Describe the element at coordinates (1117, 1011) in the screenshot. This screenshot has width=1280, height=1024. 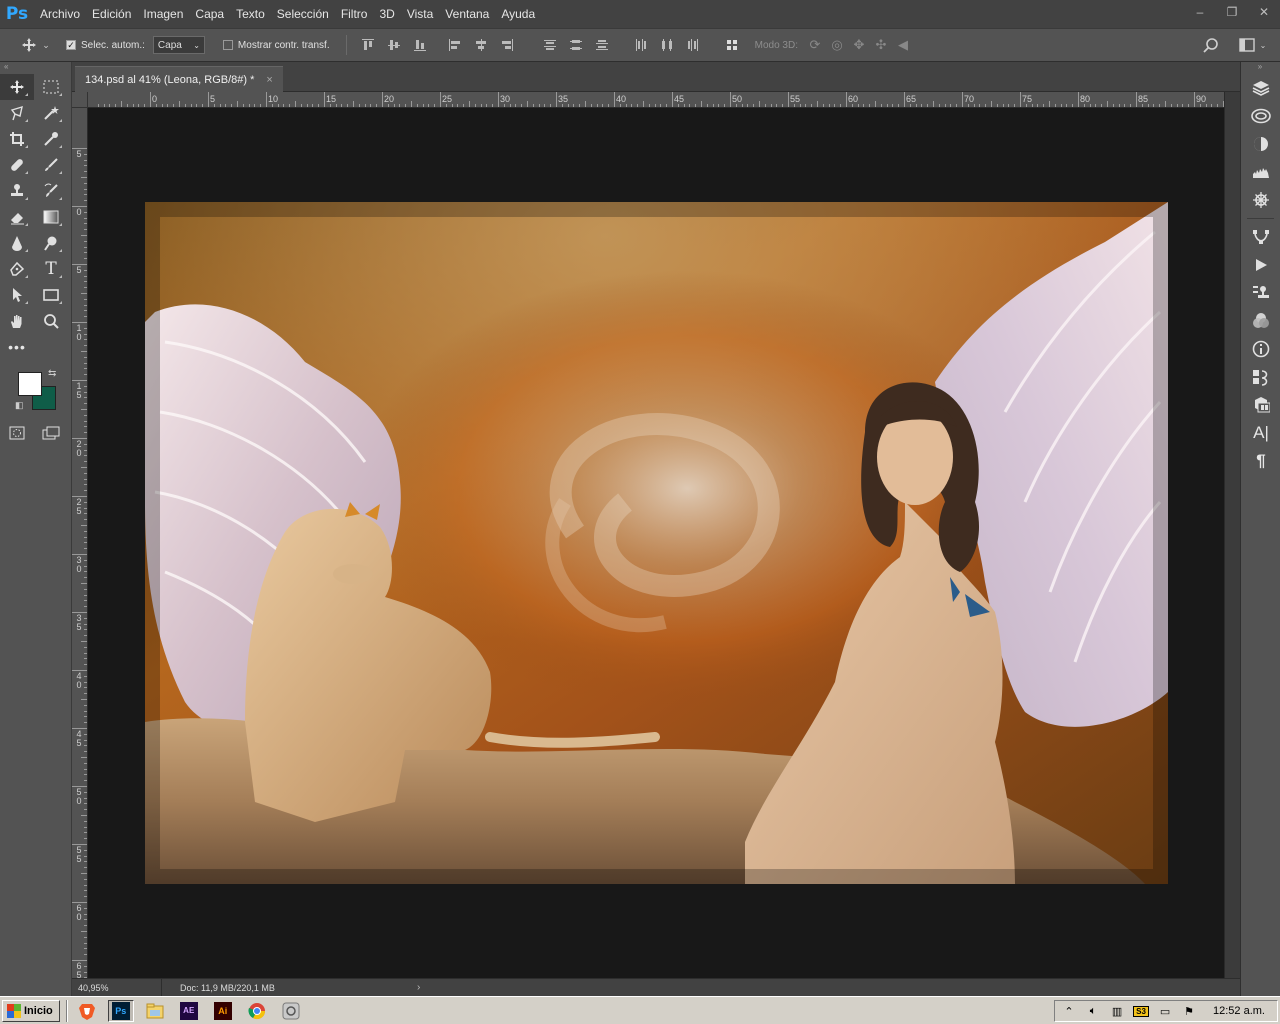
I see `network-icon: ▥` at that location.